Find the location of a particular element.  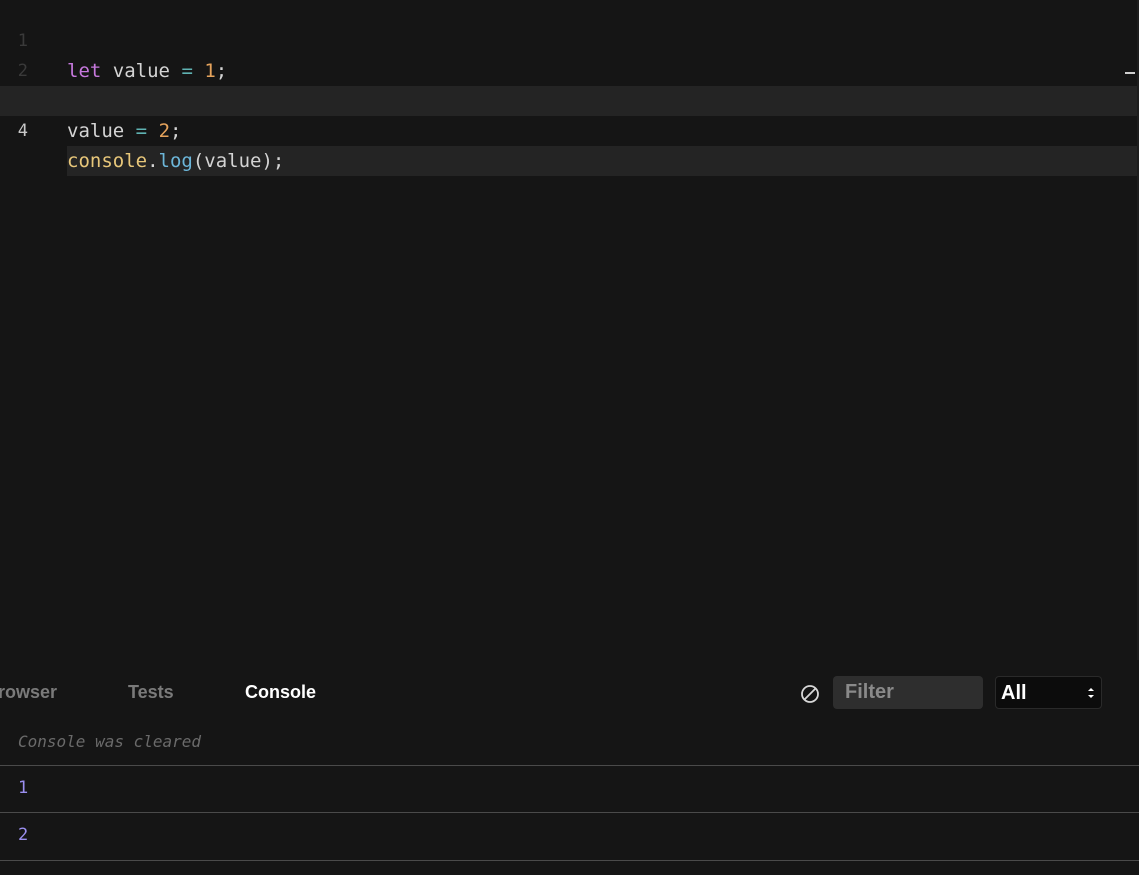

code-line-active: 4 console.log(value); is located at coordinates (569, 131).